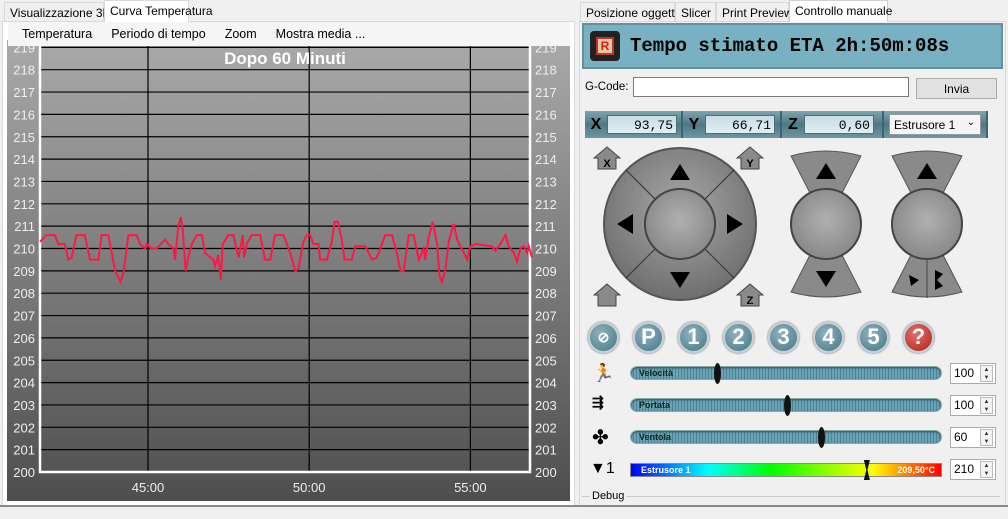  I want to click on speed-label: Velocità, so click(656, 373).